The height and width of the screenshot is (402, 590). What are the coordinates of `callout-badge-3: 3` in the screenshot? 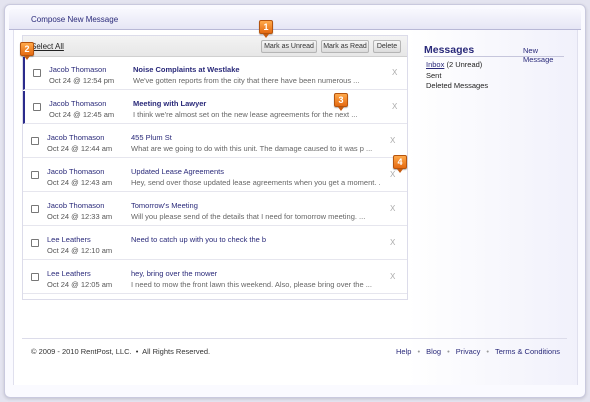 It's located at (341, 102).